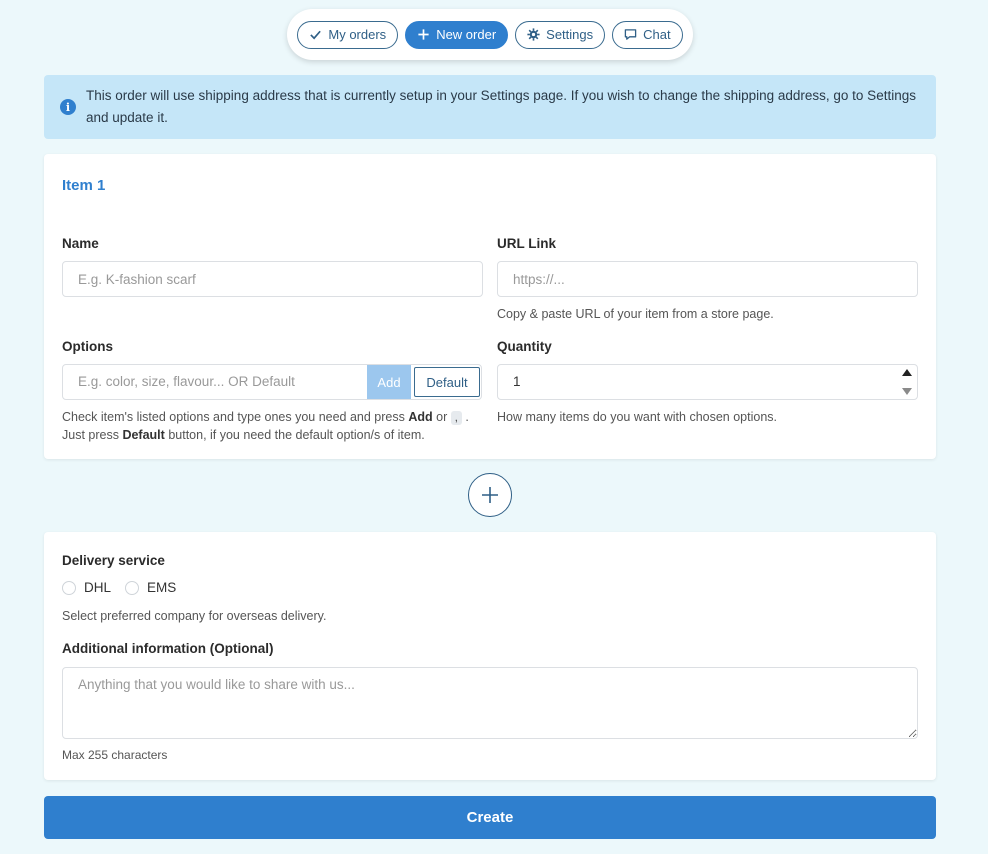  I want to click on settings-button: Settings, so click(560, 34).